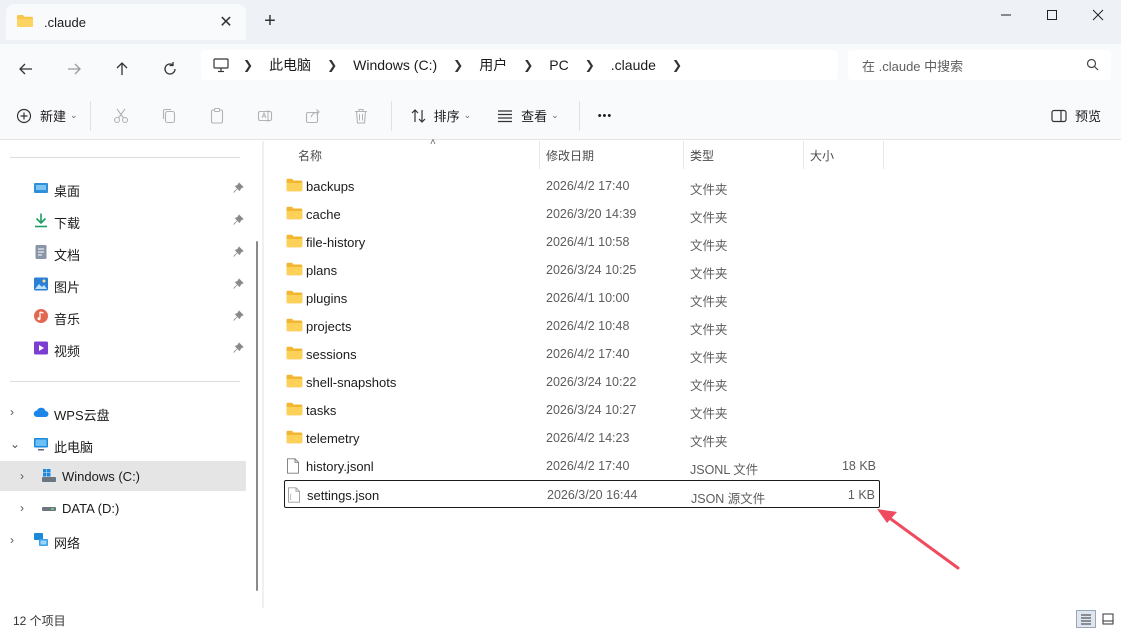 This screenshot has height=630, width=1121. I want to click on tab-claude: .claude ✕, so click(126, 22).